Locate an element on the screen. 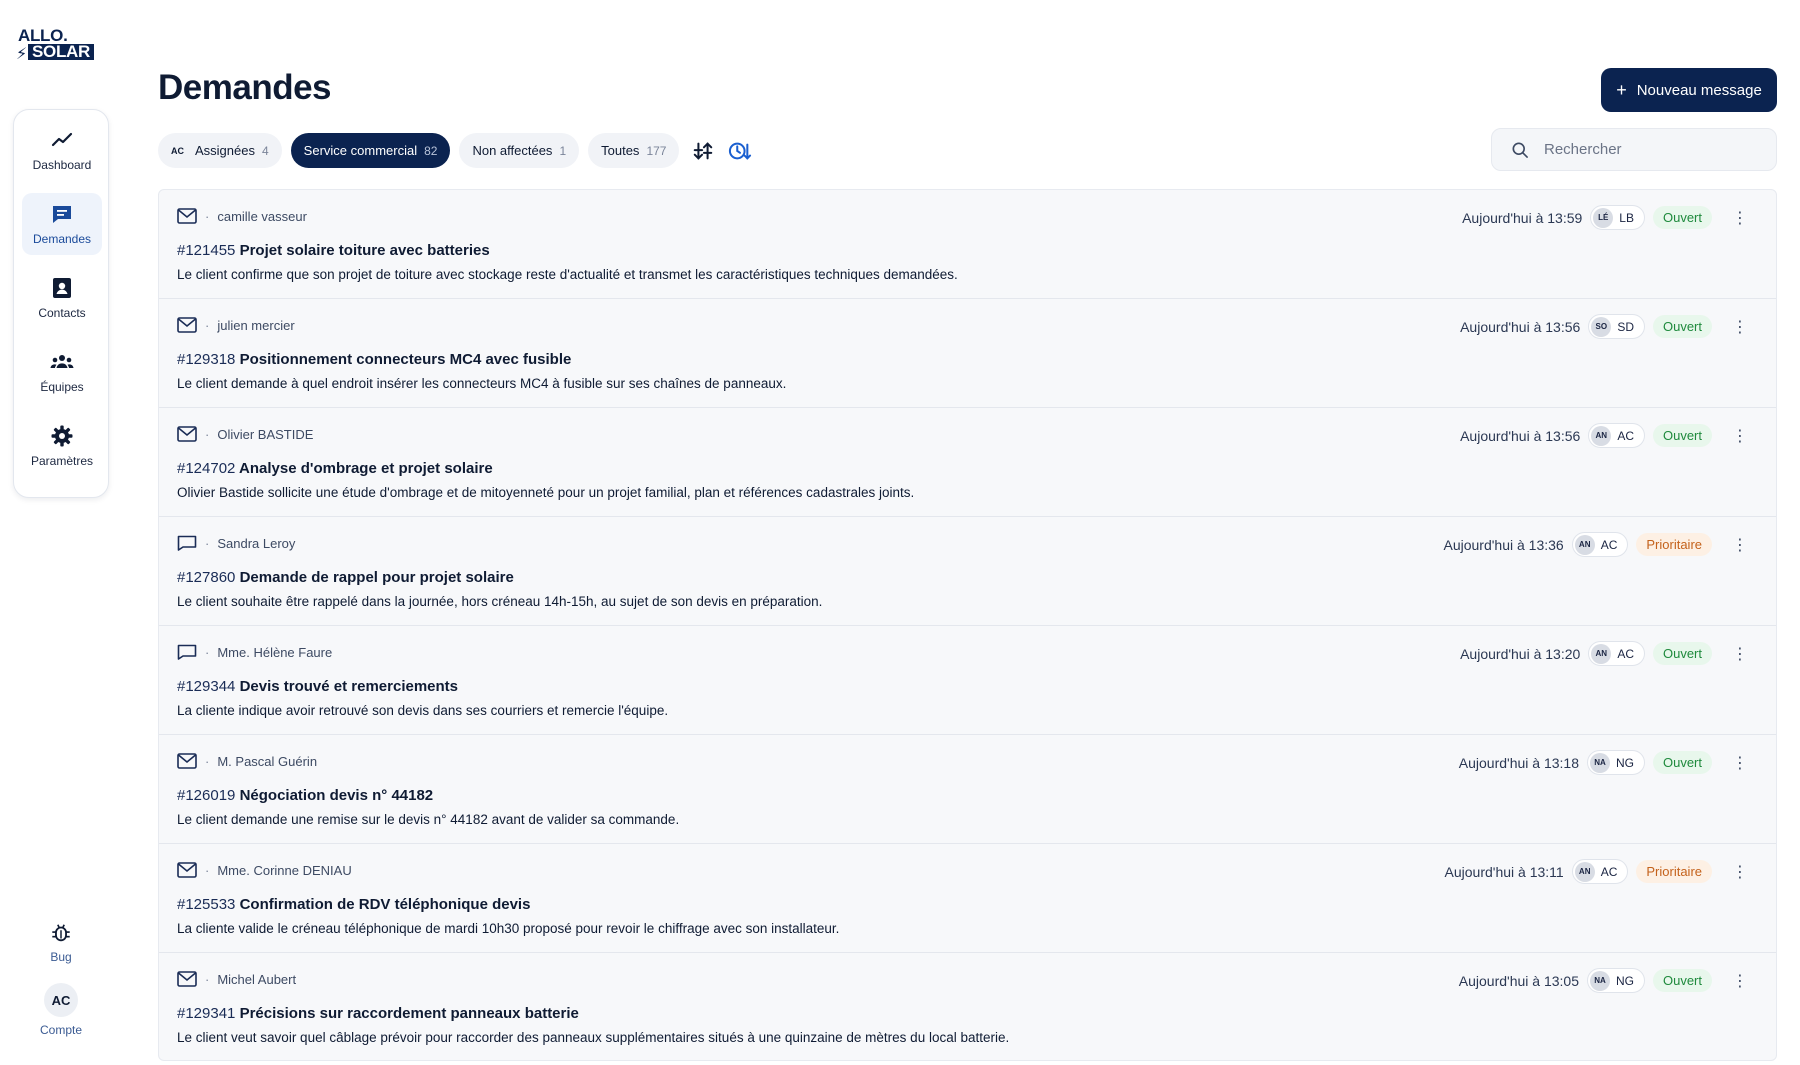 This screenshot has height=1065, width=1800. request-time: Aujourd'hui à 13:20 is located at coordinates (1520, 653).